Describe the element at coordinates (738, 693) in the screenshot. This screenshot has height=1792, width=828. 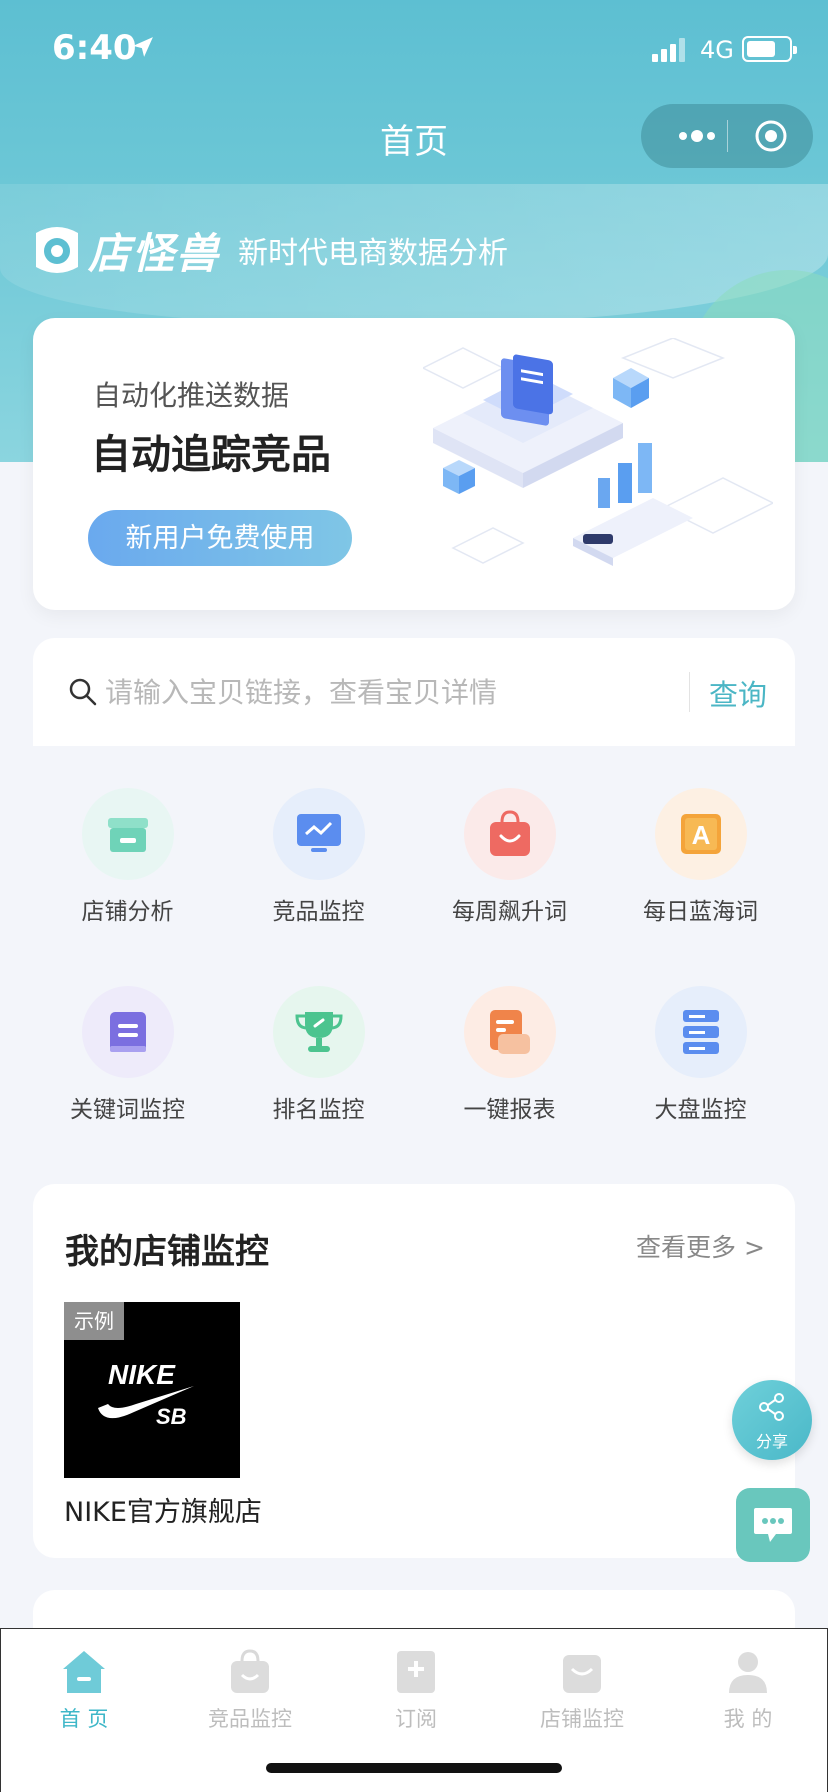
I see `search-button: 查询` at that location.